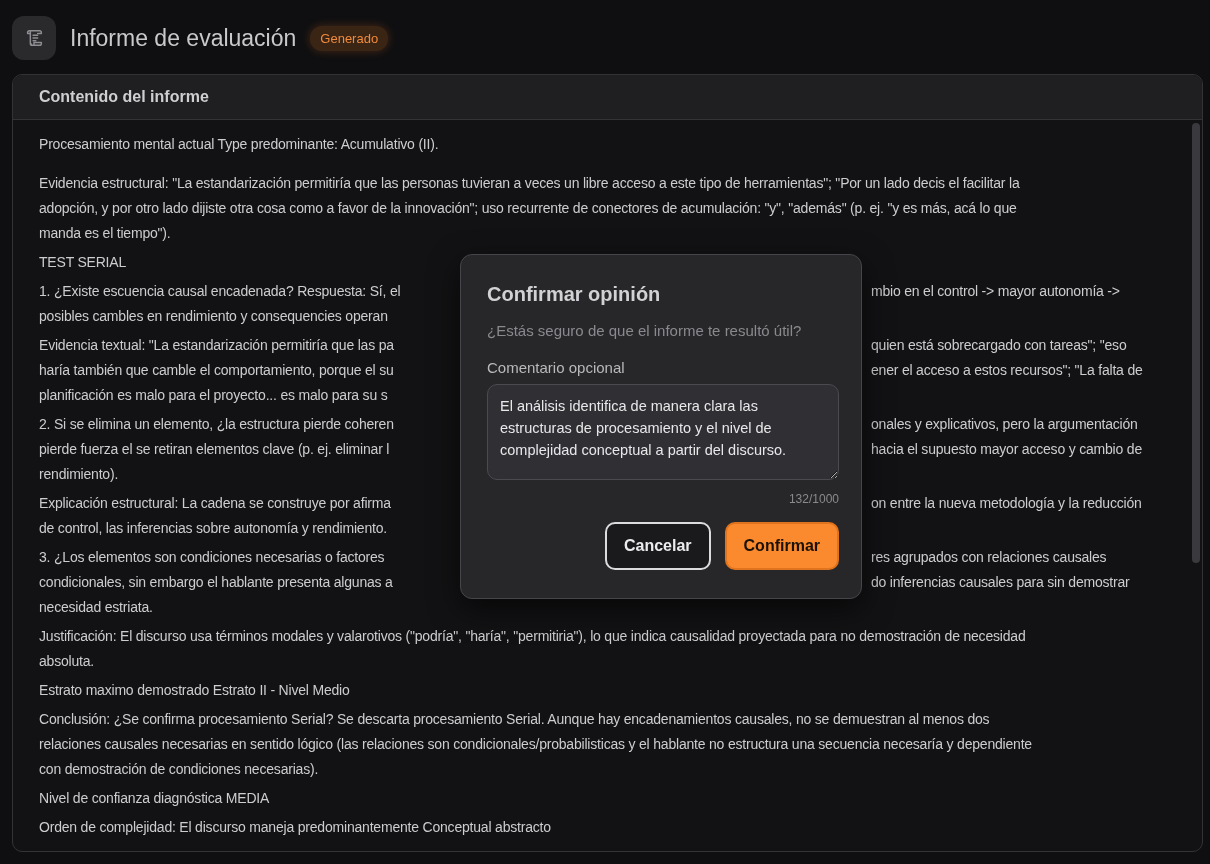 The height and width of the screenshot is (864, 1210). Describe the element at coordinates (34, 38) in the screenshot. I see `scroll-document-icon` at that location.